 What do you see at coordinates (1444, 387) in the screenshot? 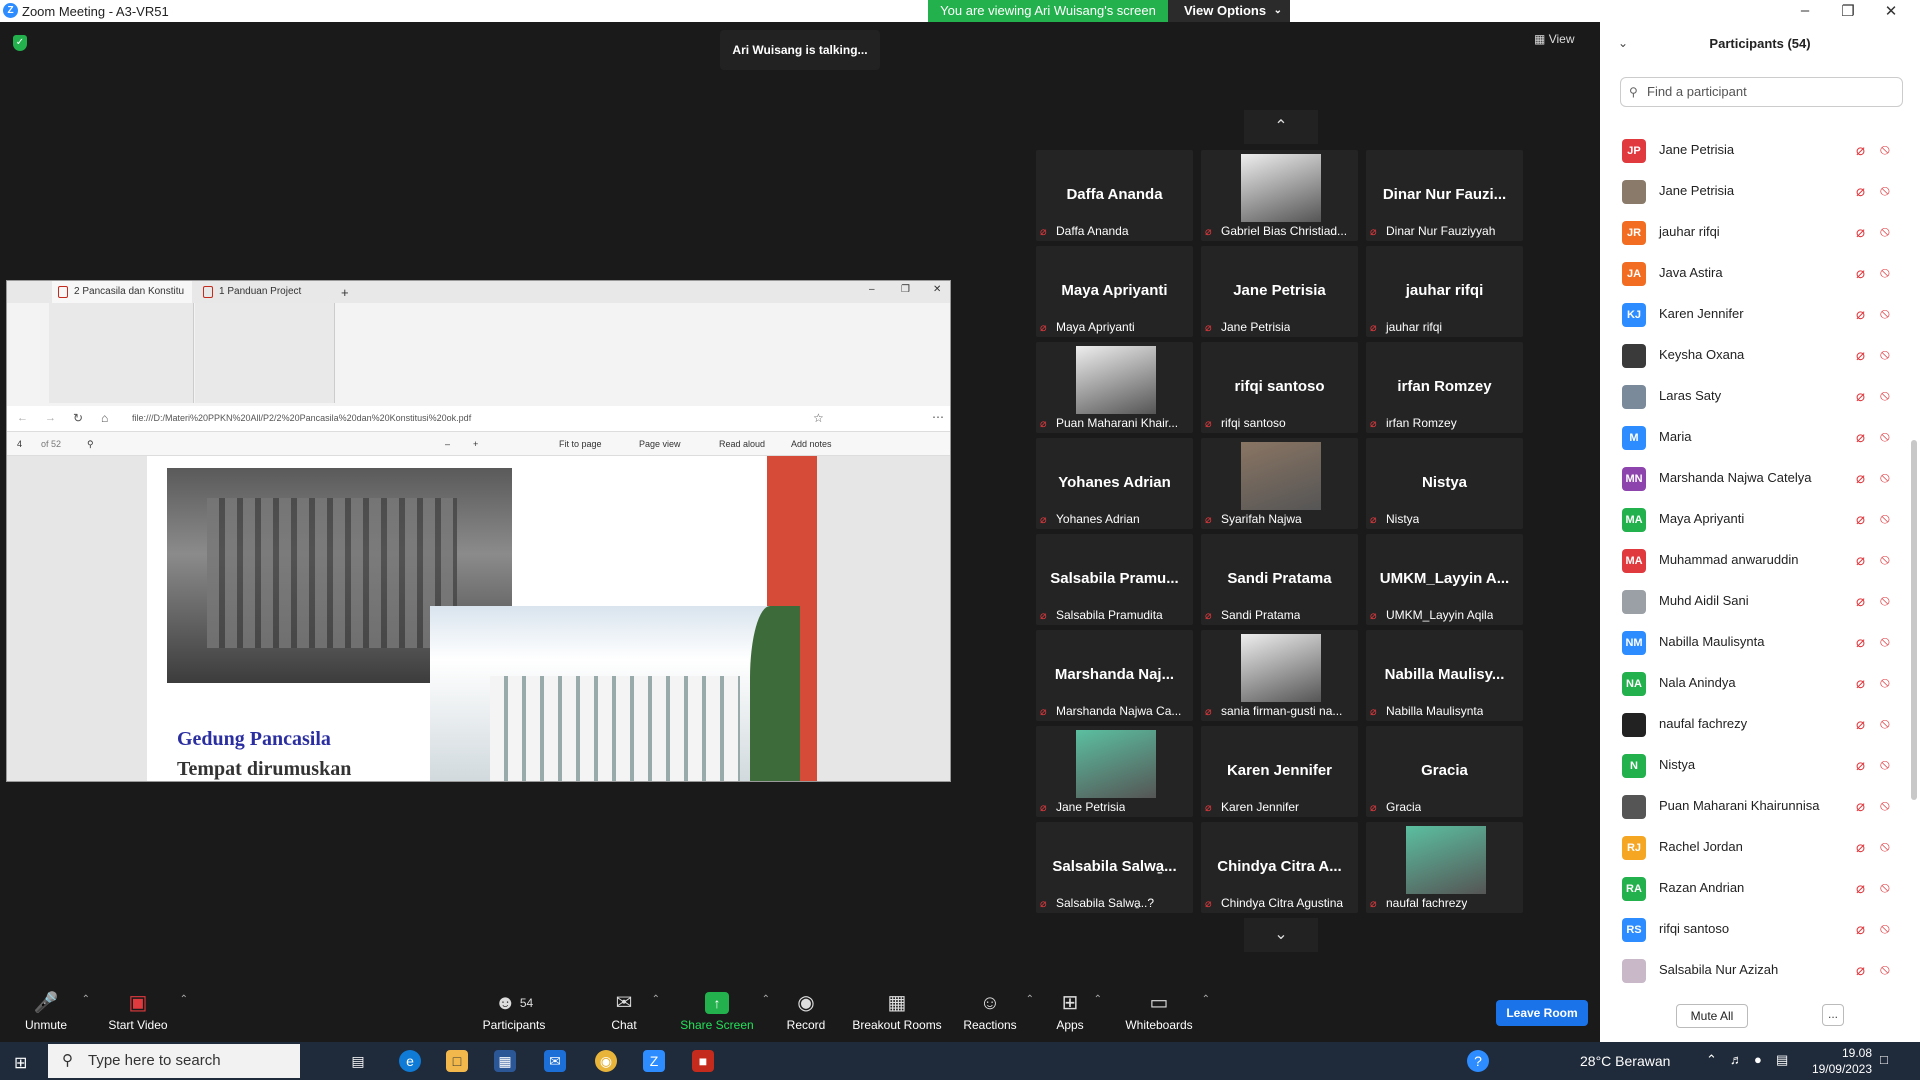
I see `video-tile: irfan Romzey ⌀ irfan Romzey` at bounding box center [1444, 387].